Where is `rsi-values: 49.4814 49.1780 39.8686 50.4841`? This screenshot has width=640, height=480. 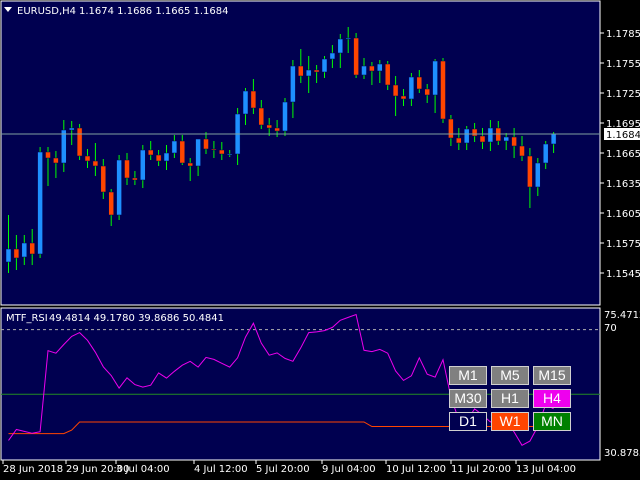 rsi-values: 49.4814 49.1780 39.8686 50.4841 is located at coordinates (136, 318).